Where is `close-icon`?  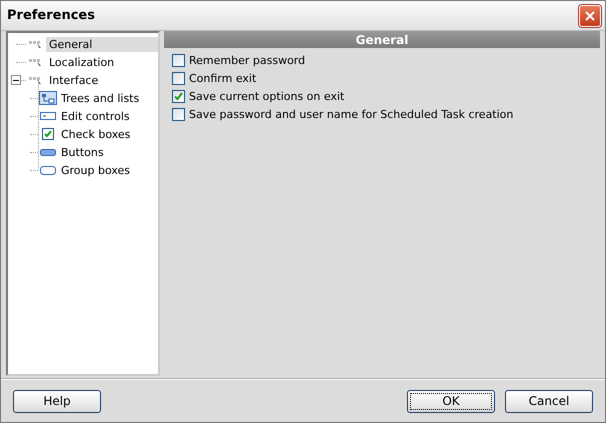
close-icon is located at coordinates (590, 15).